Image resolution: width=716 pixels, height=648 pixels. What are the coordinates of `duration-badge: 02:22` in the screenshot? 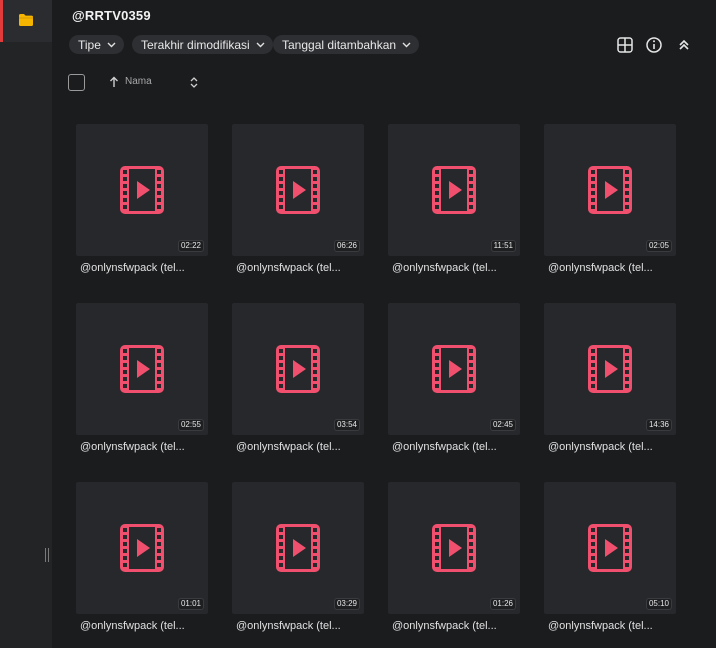 It's located at (190, 246).